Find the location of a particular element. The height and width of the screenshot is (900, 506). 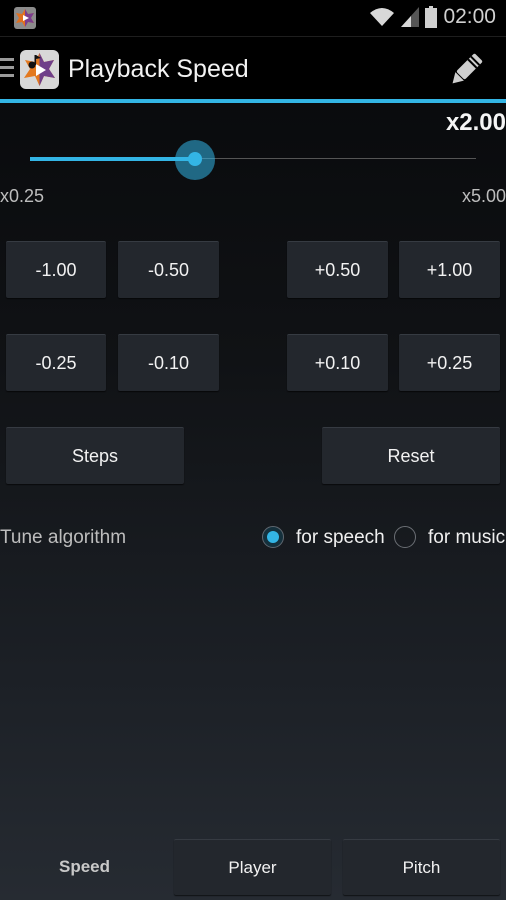

current-speed-value: x2.00 is located at coordinates (475, 122).